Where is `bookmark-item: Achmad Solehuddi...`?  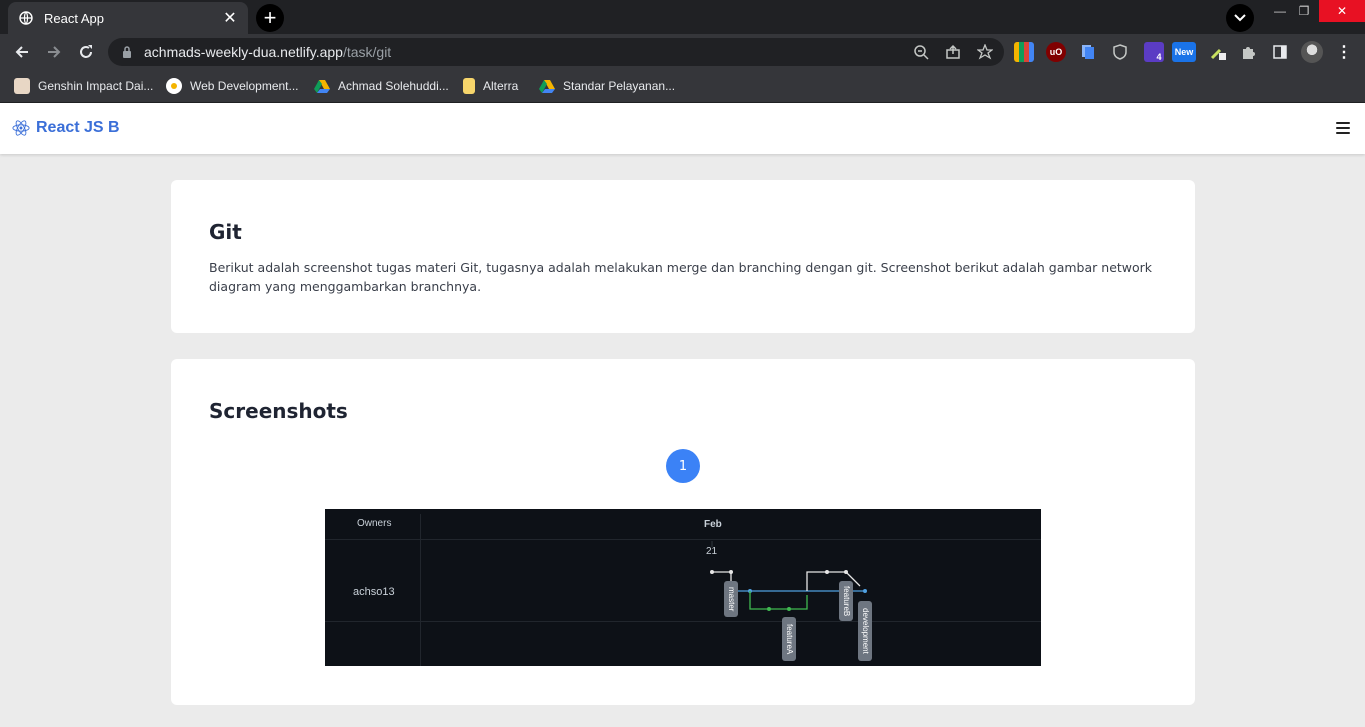 bookmark-item: Achmad Solehuddi... is located at coordinates (381, 86).